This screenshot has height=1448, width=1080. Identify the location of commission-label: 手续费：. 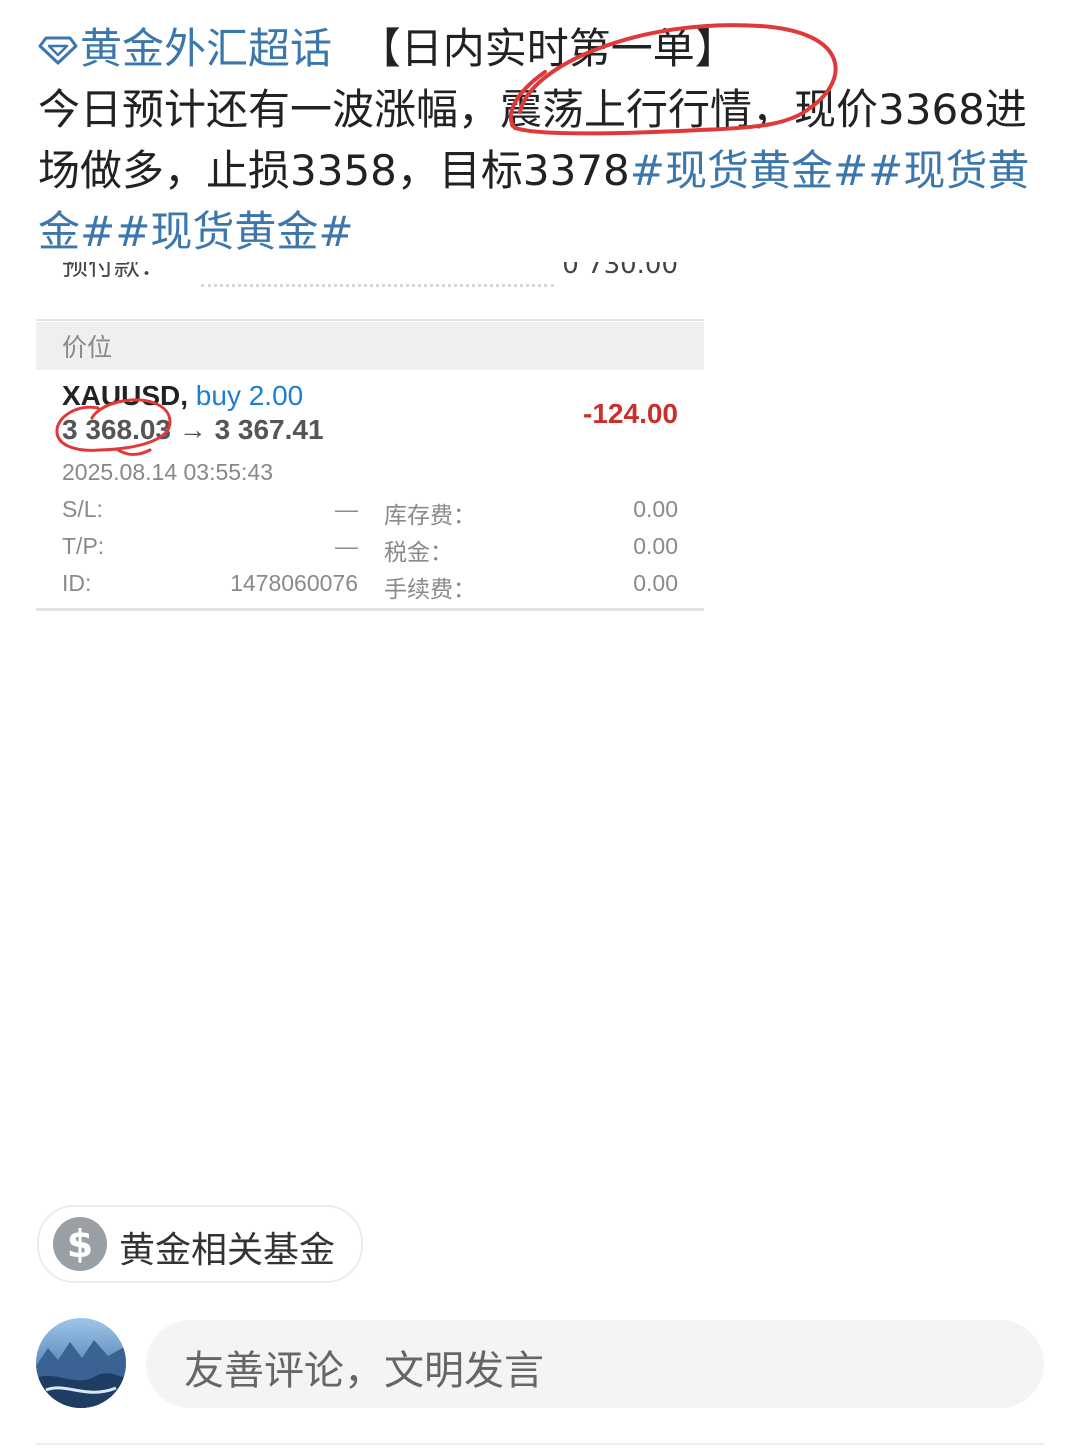
(430, 589).